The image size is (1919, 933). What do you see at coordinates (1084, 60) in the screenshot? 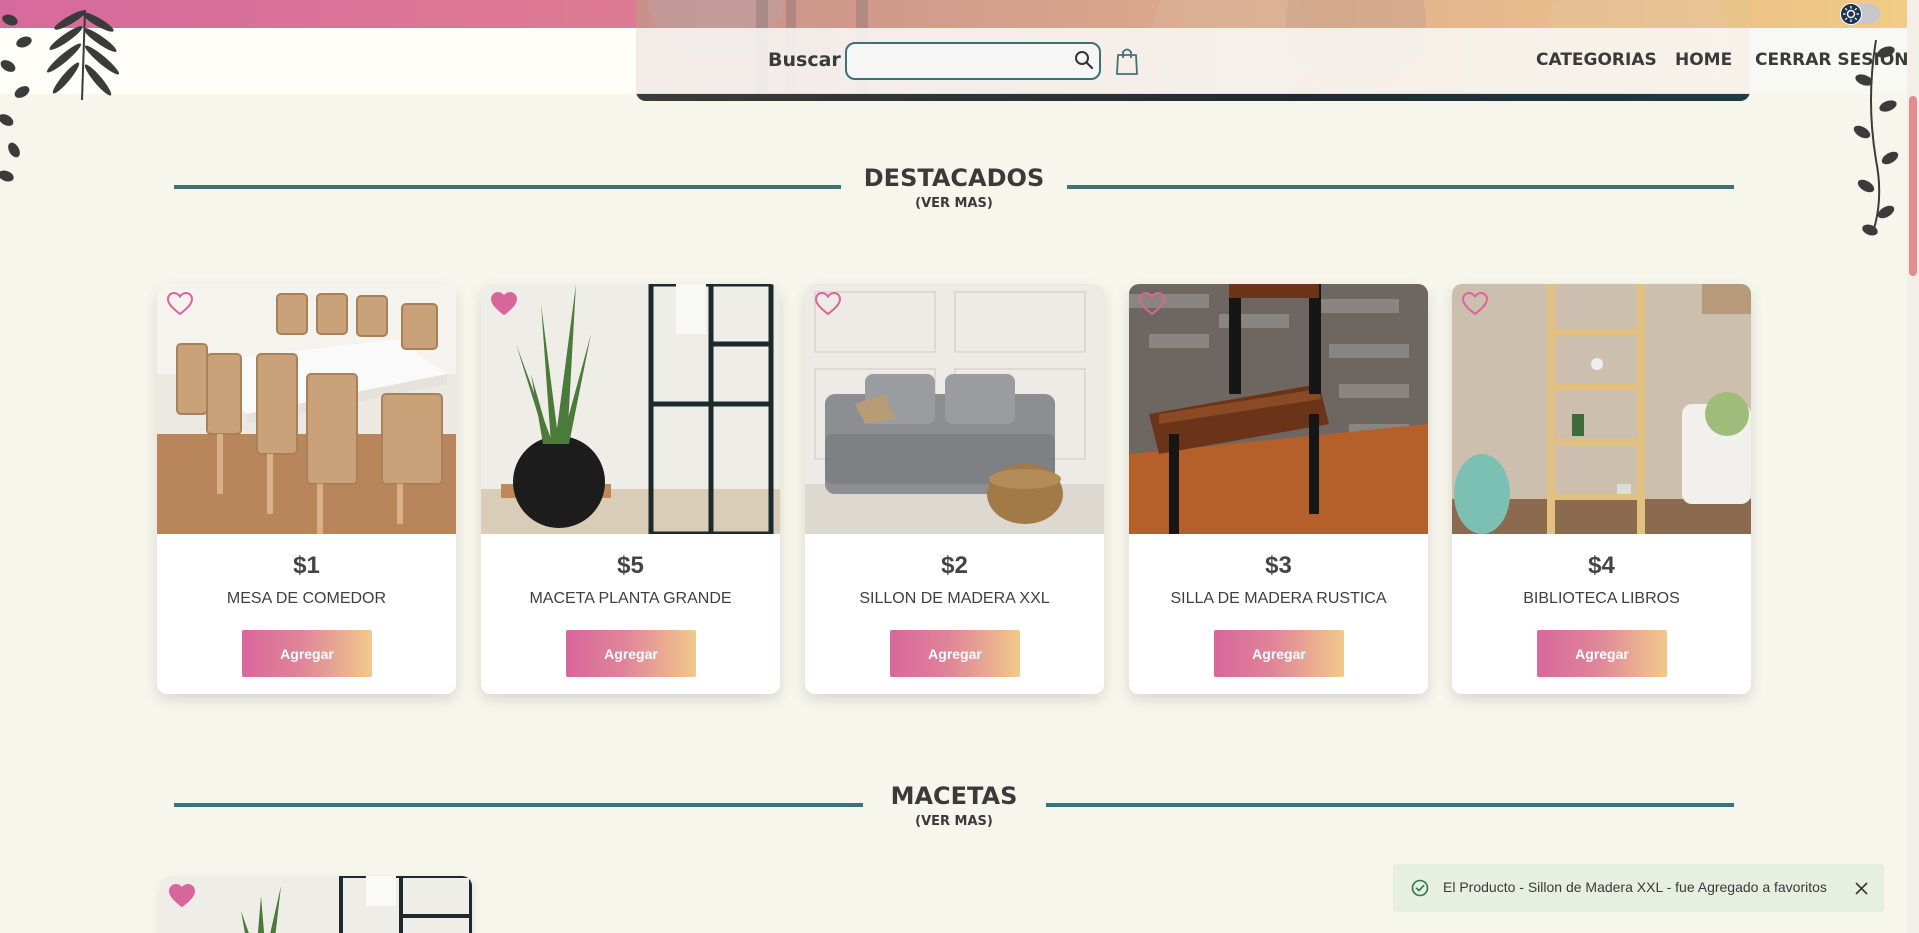
I see `search-icon` at bounding box center [1084, 60].